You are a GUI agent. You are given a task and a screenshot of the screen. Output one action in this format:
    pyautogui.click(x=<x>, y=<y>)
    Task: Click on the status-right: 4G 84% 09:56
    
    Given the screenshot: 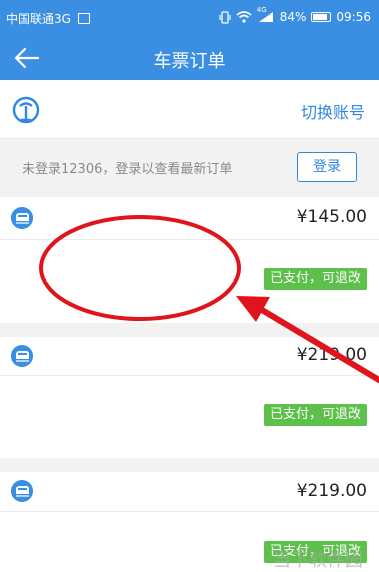 What is the action you would take?
    pyautogui.click(x=295, y=15)
    